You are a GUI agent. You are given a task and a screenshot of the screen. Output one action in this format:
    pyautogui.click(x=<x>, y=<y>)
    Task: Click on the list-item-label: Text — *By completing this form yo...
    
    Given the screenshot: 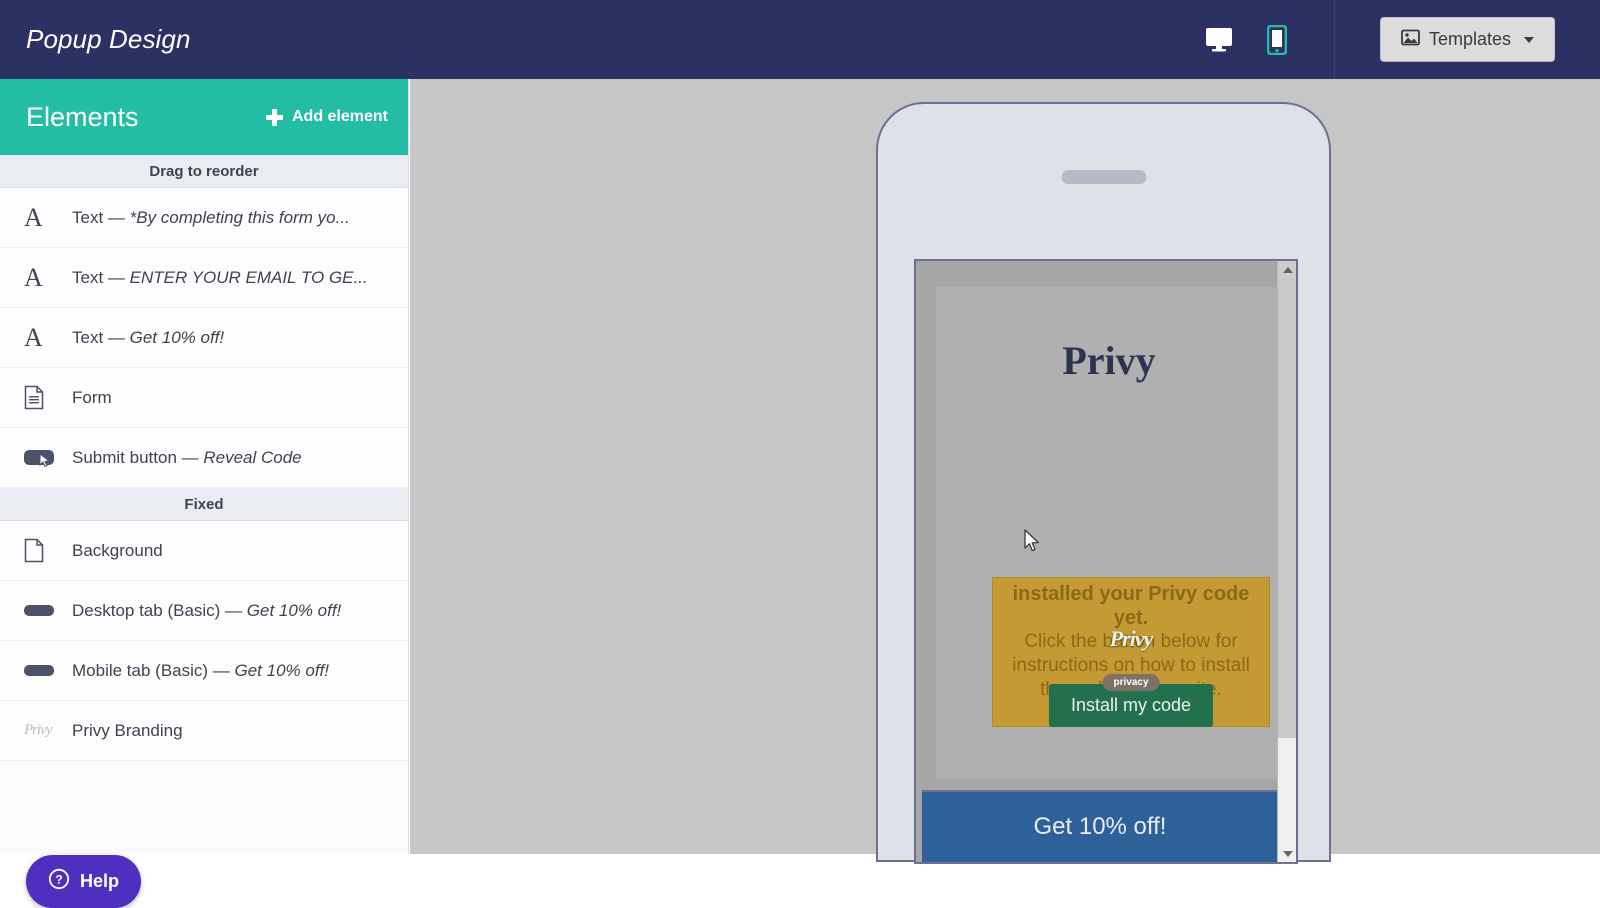 What is the action you would take?
    pyautogui.click(x=211, y=217)
    